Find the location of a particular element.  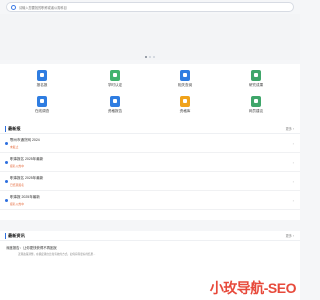

module-label: 在线调查 is located at coordinates (42, 111).